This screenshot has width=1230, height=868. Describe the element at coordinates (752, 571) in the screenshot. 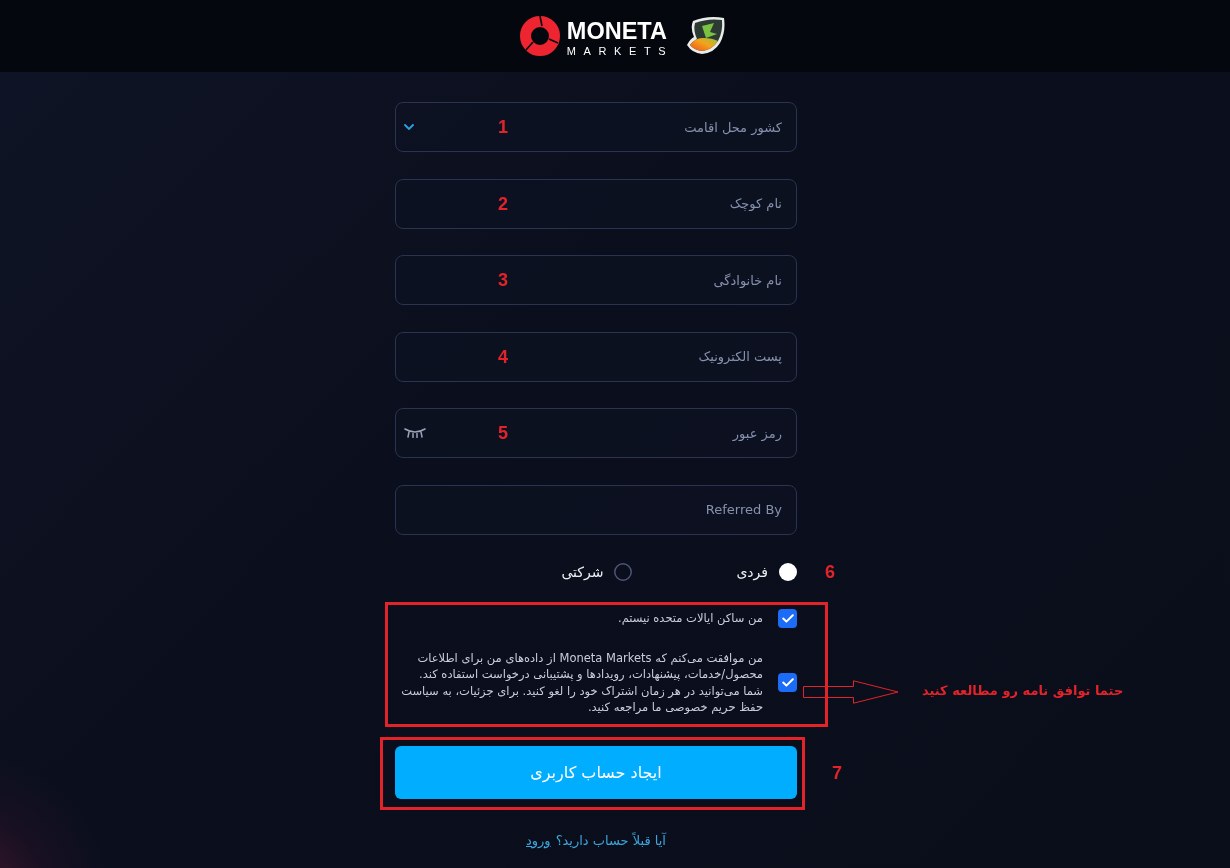

I see `radio-label: فردی` at that location.